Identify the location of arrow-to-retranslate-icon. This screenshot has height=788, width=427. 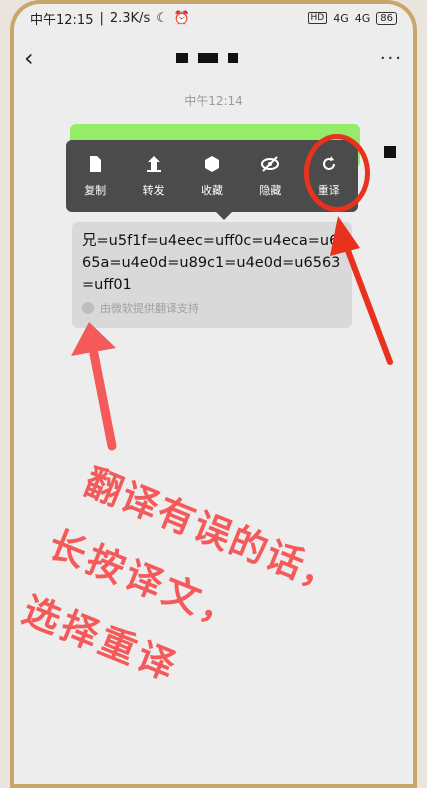
(361, 290).